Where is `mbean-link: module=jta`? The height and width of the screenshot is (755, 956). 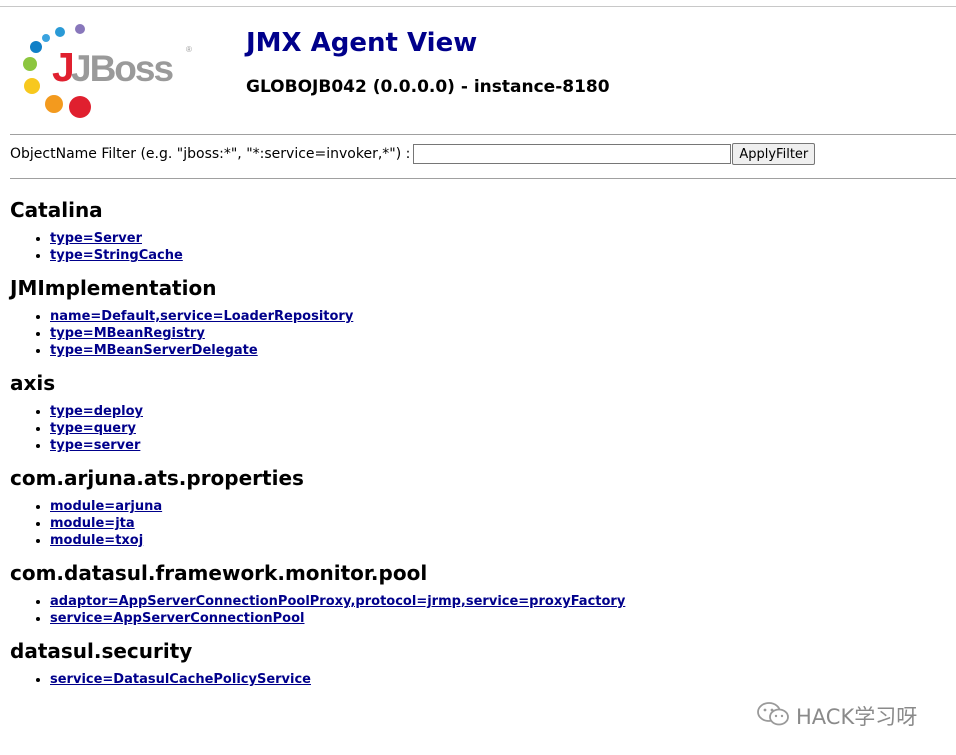 mbean-link: module=jta is located at coordinates (92, 523).